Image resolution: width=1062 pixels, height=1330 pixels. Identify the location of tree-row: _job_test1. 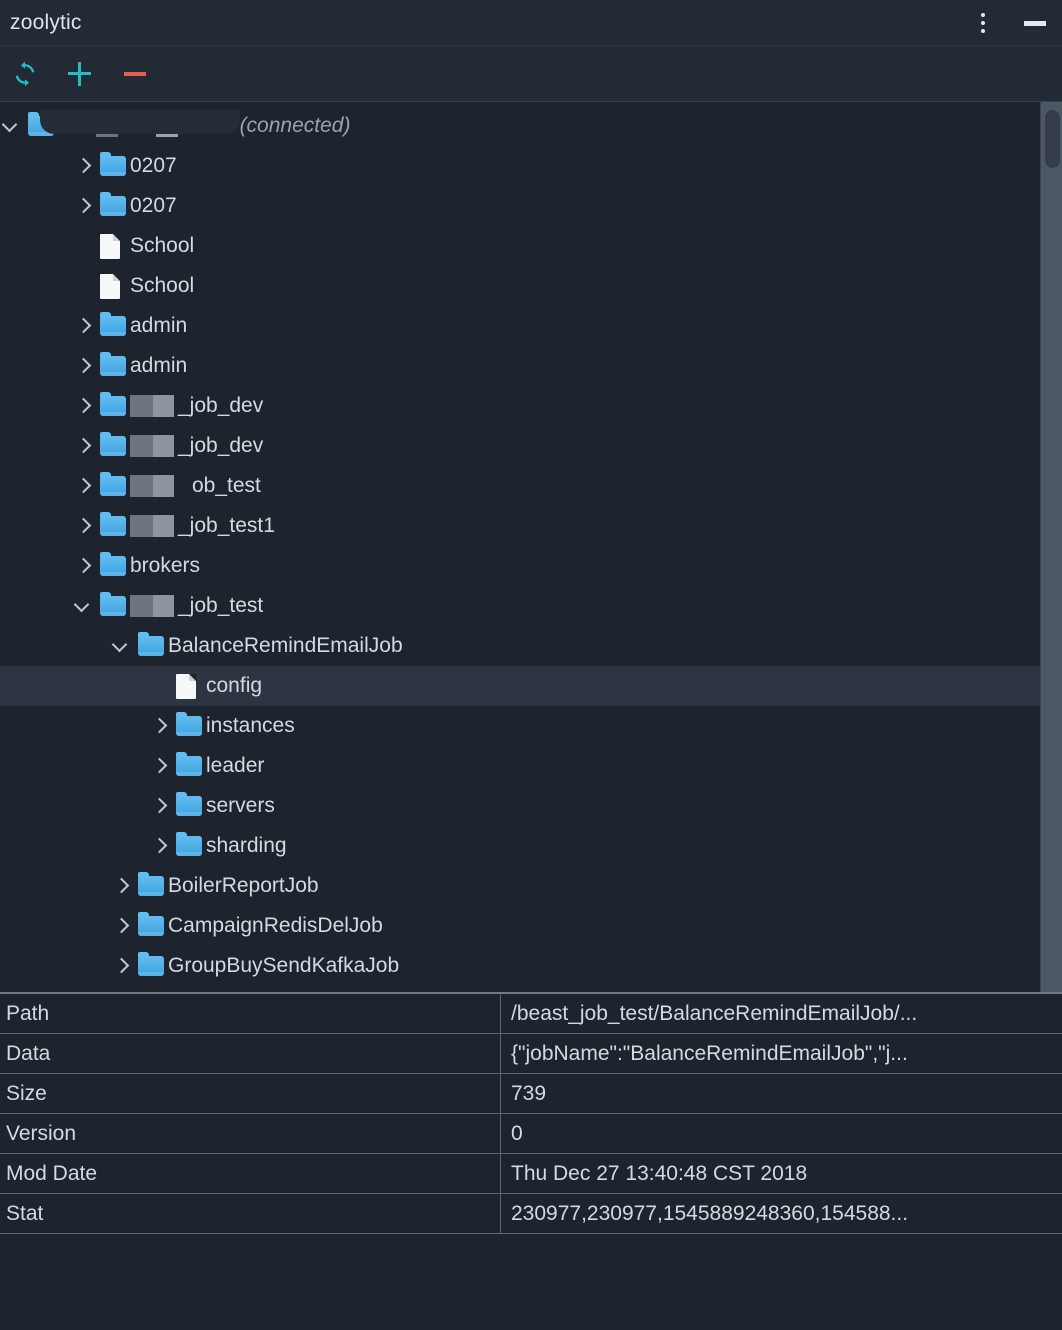
(531, 526).